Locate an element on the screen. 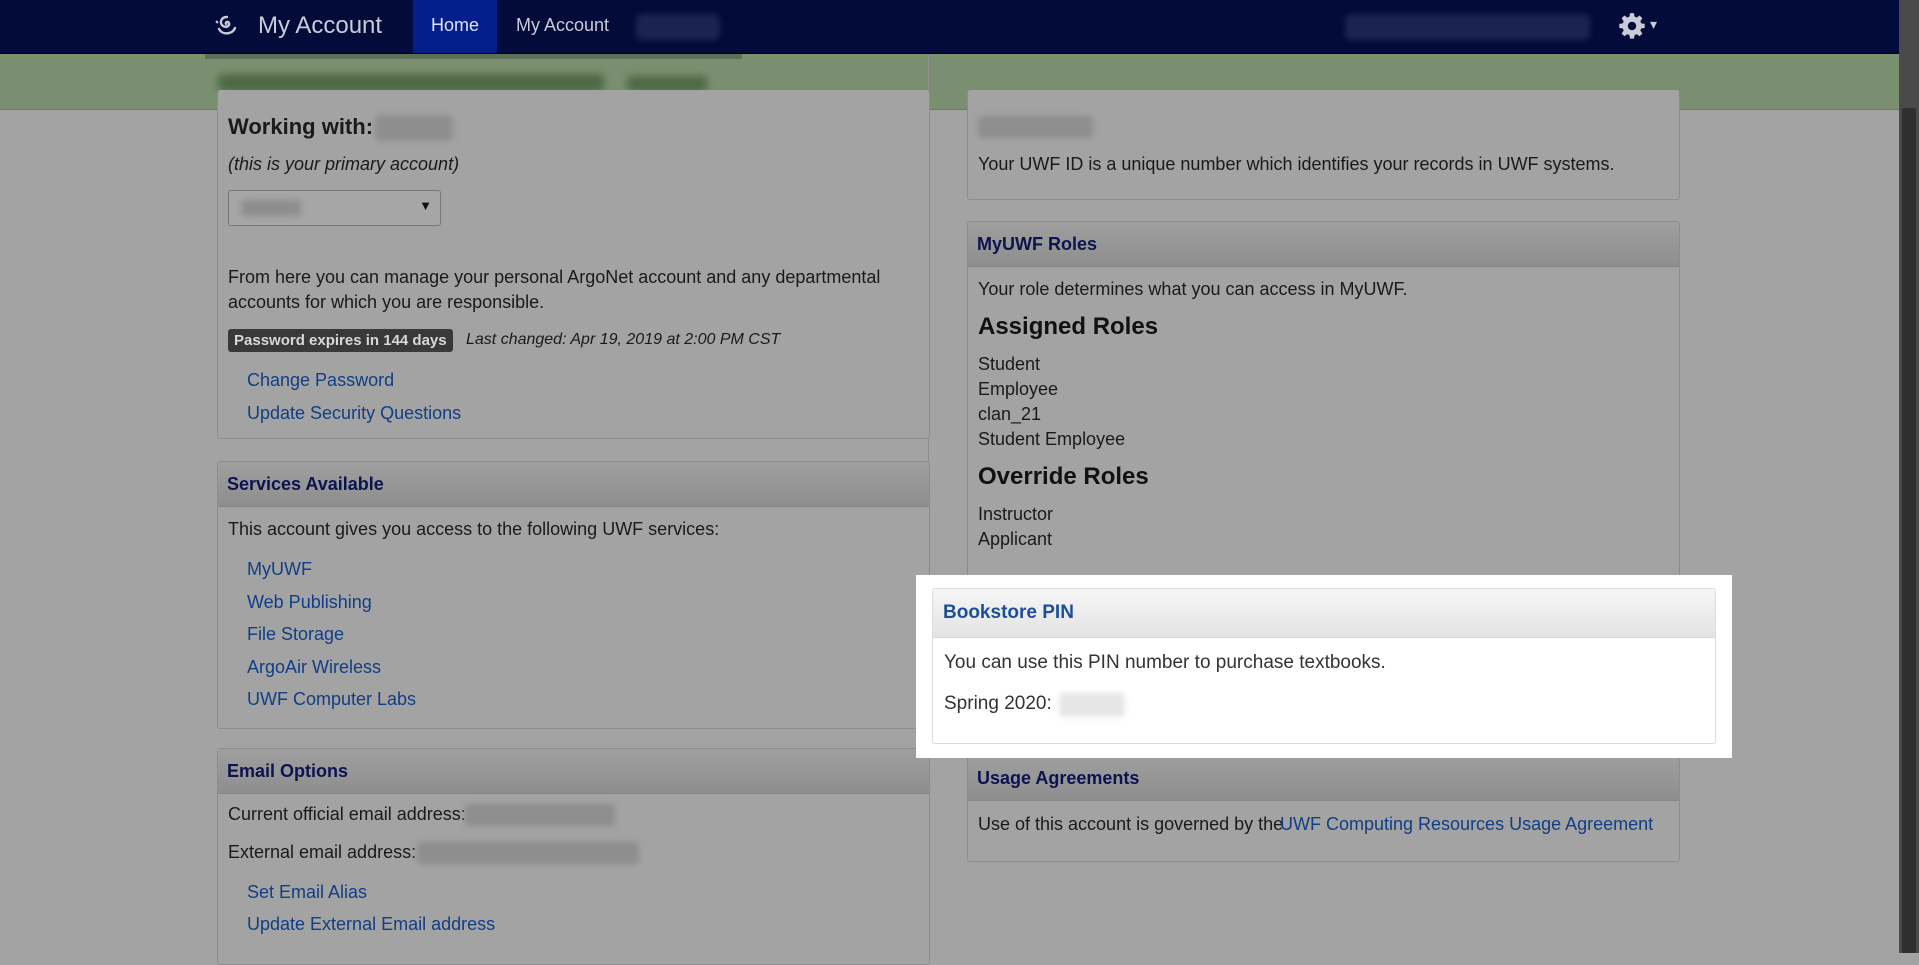 This screenshot has height=965, width=1919. nav-my-account-tab: My Account is located at coordinates (562, 26).